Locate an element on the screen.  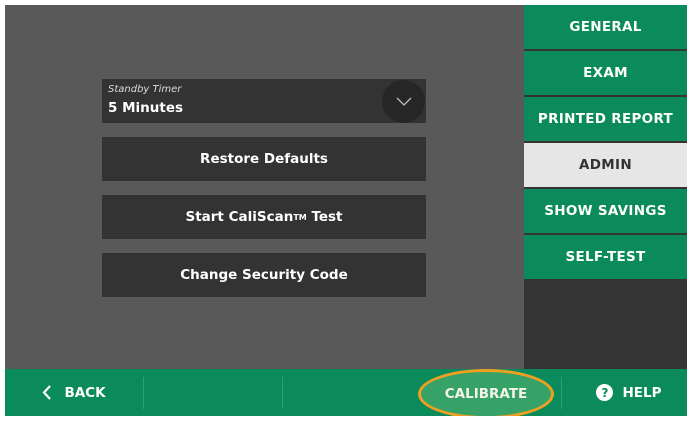
help-button: ? HELP is located at coordinates (629, 392).